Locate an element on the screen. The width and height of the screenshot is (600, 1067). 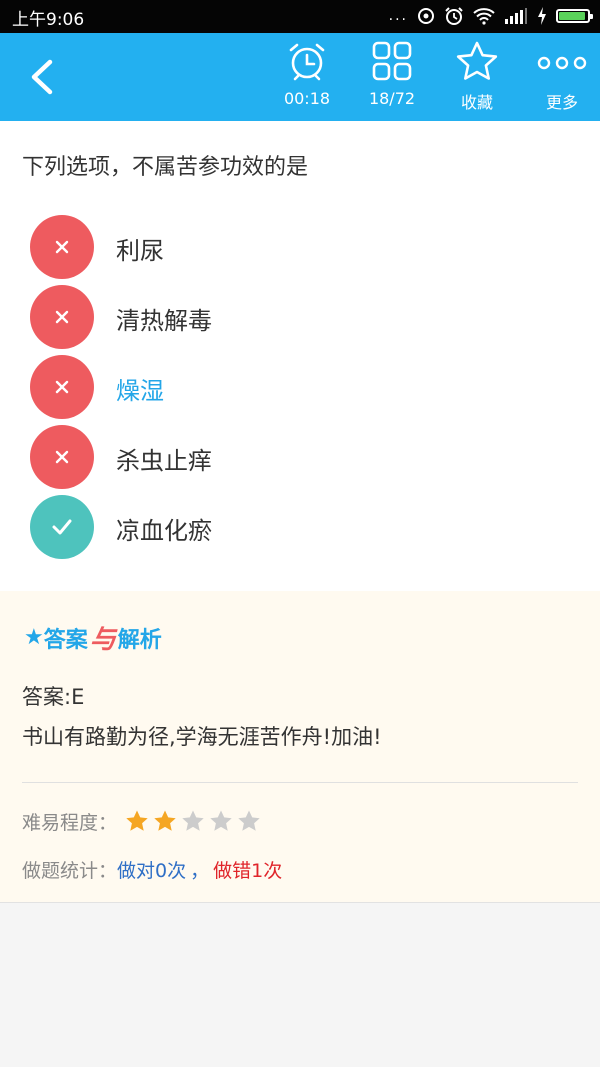
difficulty-stars is located at coordinates (193, 821).